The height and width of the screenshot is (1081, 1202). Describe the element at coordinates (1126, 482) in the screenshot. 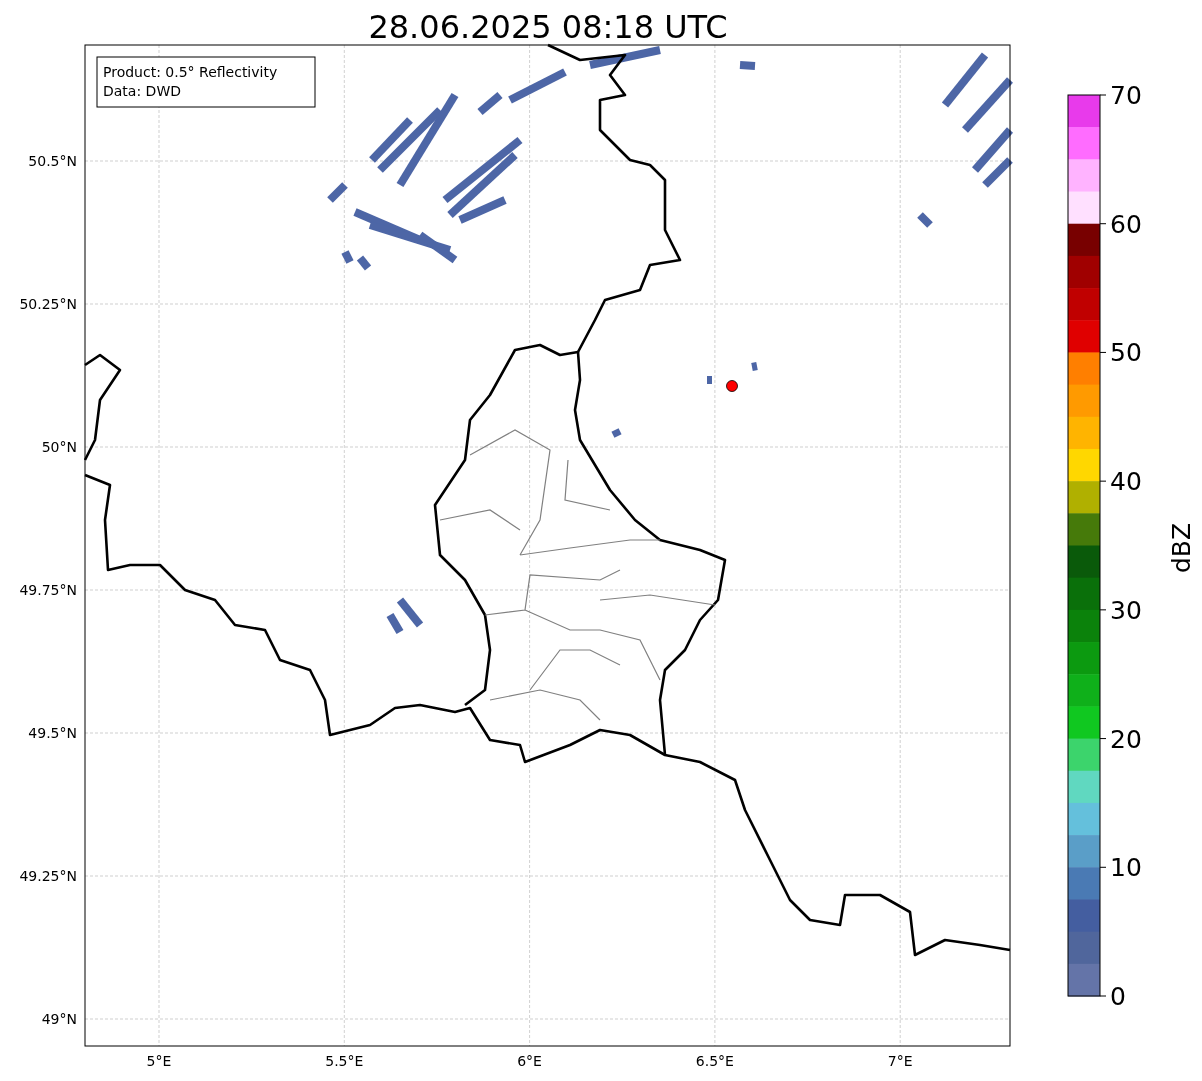

I see `colorbar-tick-label: 40` at that location.